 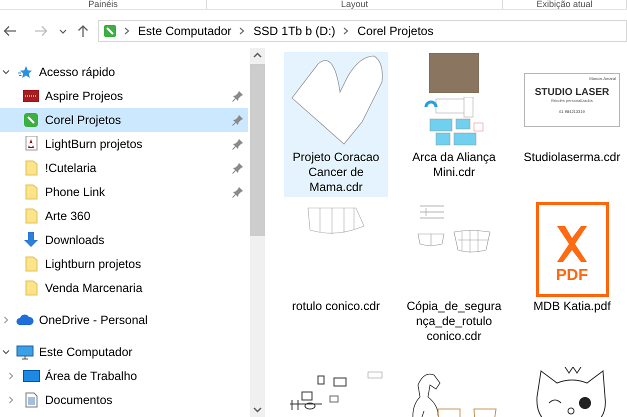 What do you see at coordinates (257, 55) in the screenshot?
I see `scroll-up-icon` at bounding box center [257, 55].